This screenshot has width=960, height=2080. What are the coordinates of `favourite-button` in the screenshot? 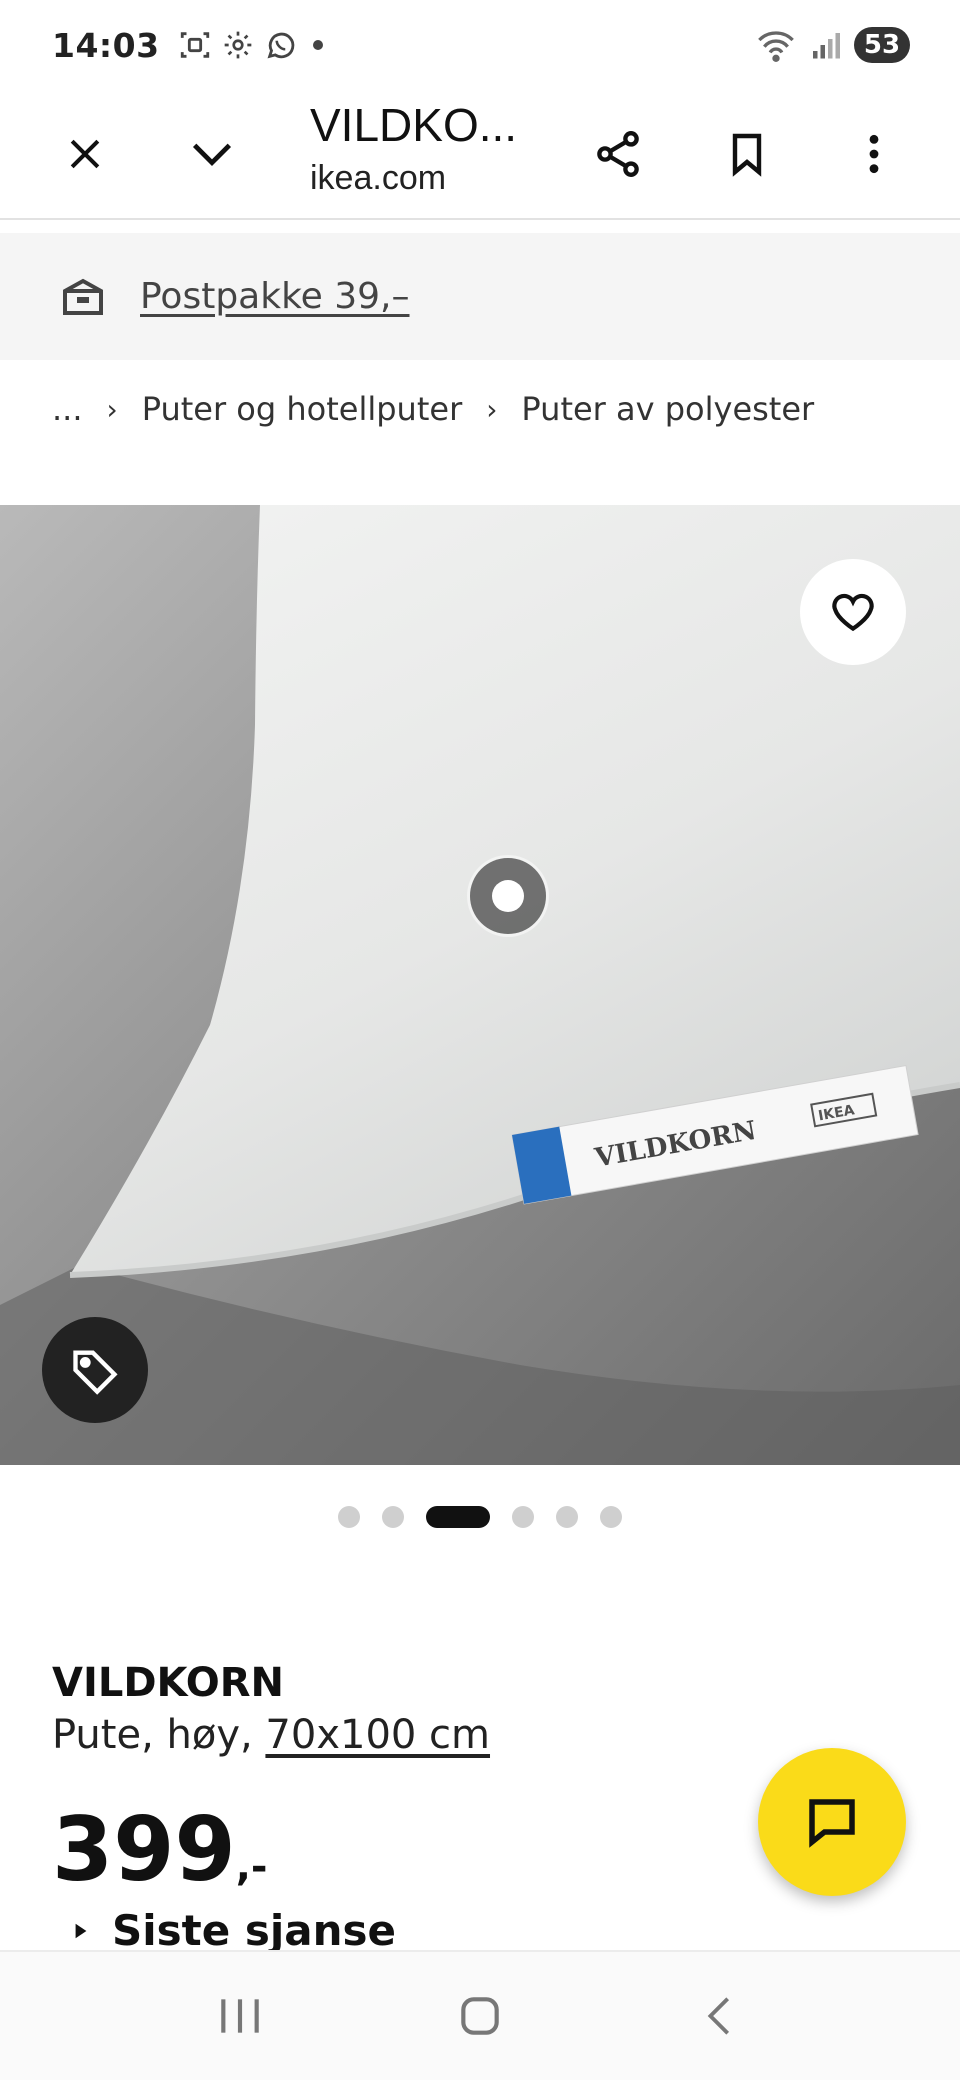 It's located at (853, 612).